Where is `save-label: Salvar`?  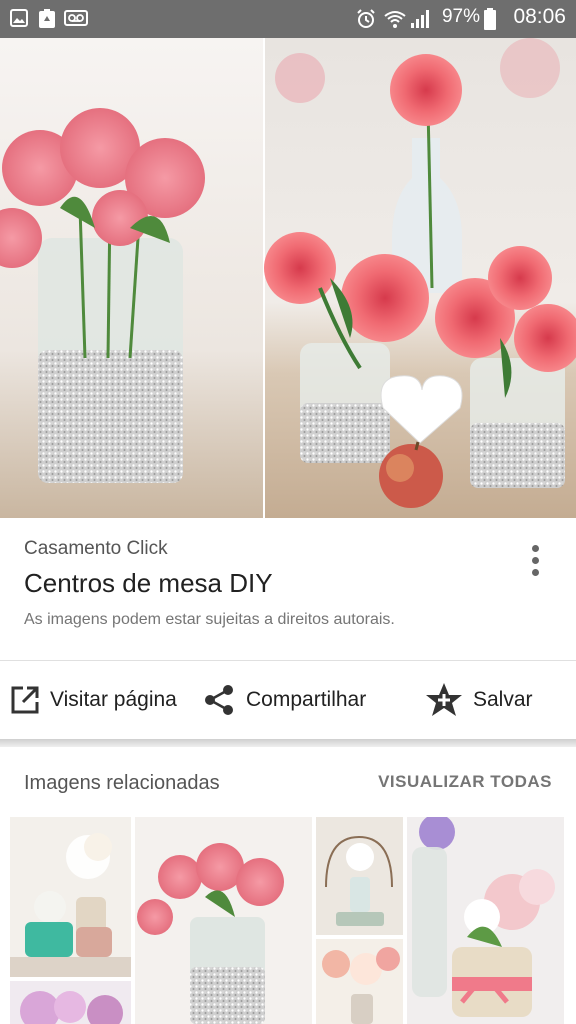
save-label: Salvar is located at coordinates (503, 699).